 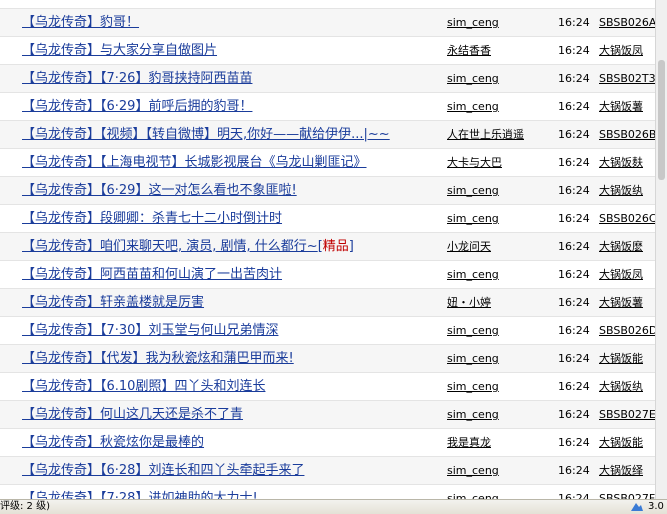 I want to click on topic-title-link: 【乌龙传奇】阿西苗苗和何山演了一出苦肉计, so click(x=232, y=275).